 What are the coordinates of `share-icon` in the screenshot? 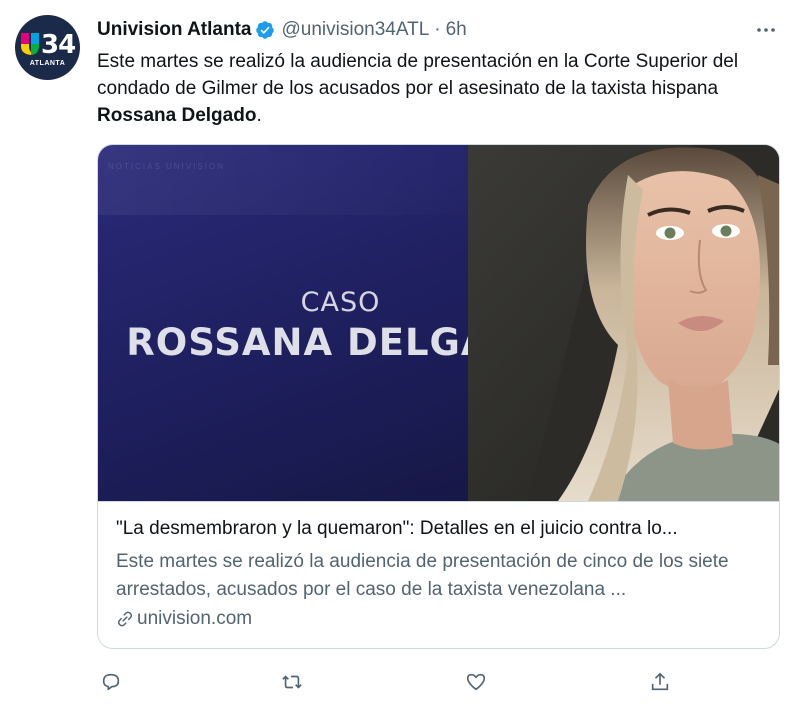 It's located at (660, 681).